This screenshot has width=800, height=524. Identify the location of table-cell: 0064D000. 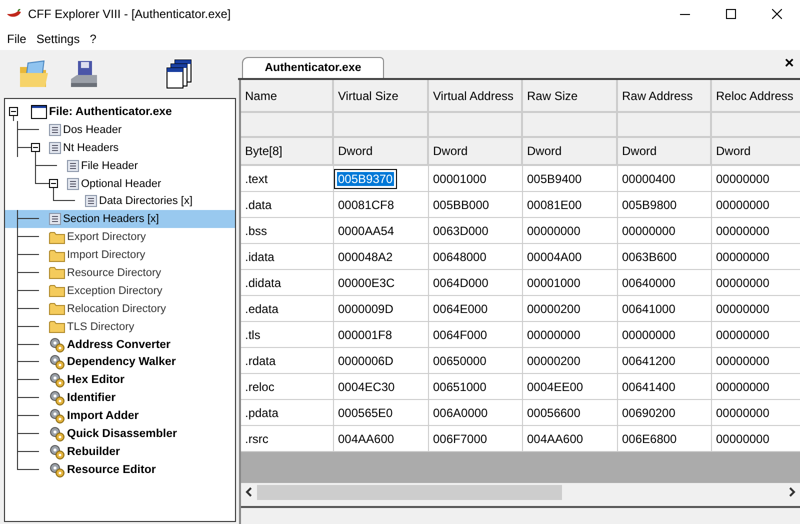
(476, 283).